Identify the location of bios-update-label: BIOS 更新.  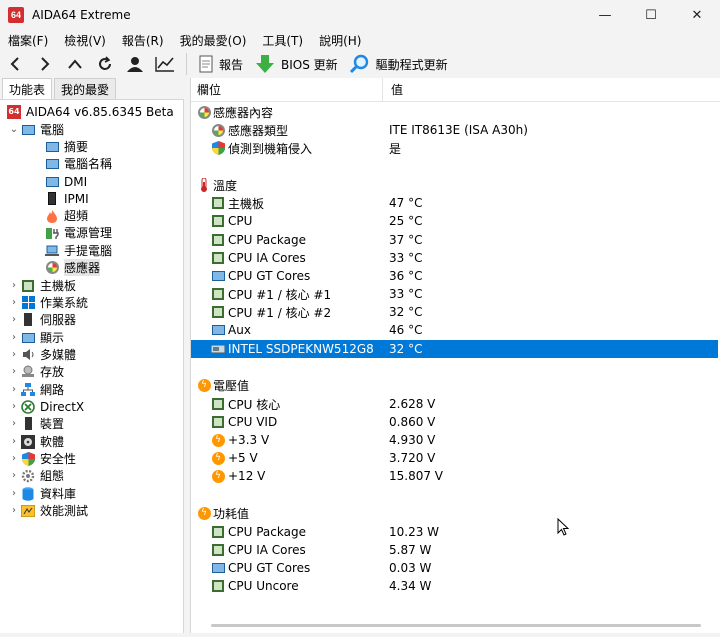
(309, 64).